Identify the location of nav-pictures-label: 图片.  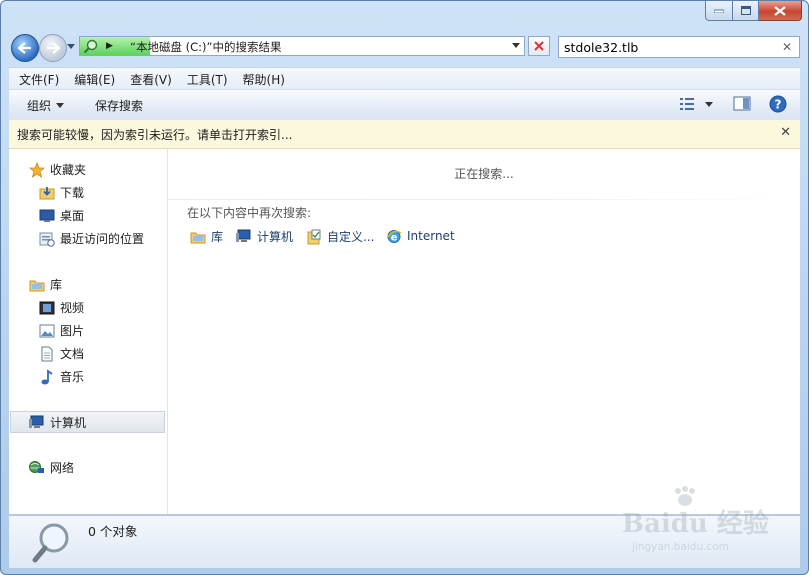
(72, 331).